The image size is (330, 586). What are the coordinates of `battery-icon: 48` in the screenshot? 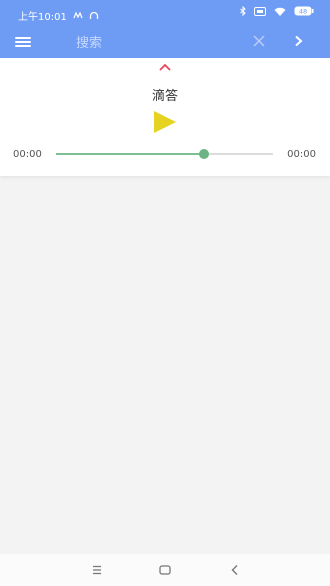 It's located at (304, 11).